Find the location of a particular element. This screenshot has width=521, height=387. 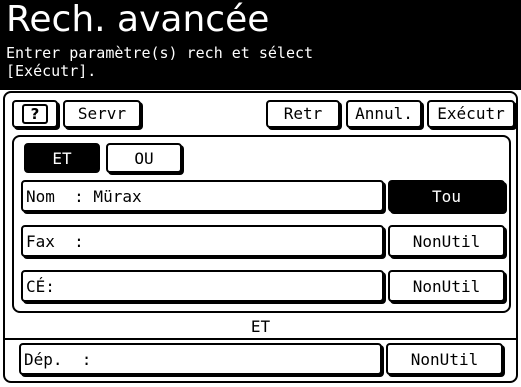

help-button: ? is located at coordinates (35, 114).